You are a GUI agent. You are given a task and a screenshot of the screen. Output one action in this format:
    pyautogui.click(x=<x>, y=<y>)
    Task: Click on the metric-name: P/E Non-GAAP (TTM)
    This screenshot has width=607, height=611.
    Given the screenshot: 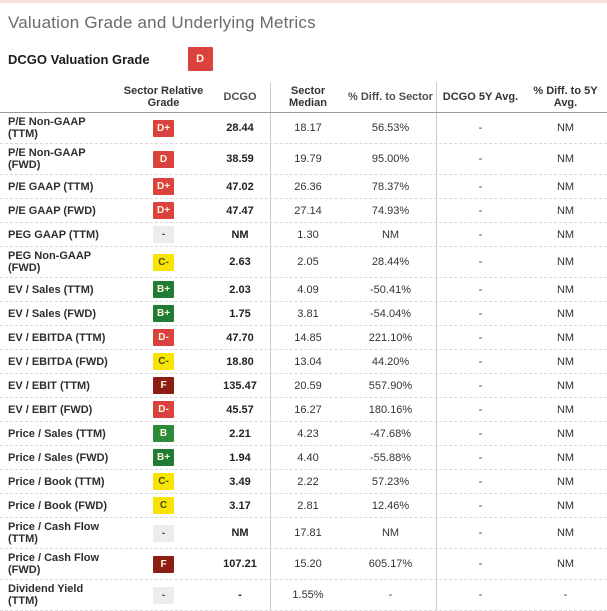 What is the action you would take?
    pyautogui.click(x=47, y=128)
    